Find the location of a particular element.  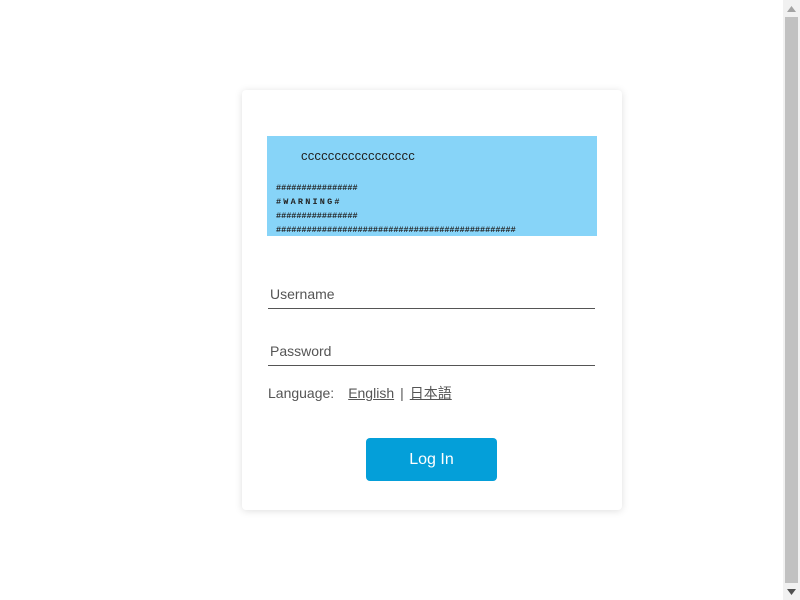

scroll-down-icon is located at coordinates (791, 591).